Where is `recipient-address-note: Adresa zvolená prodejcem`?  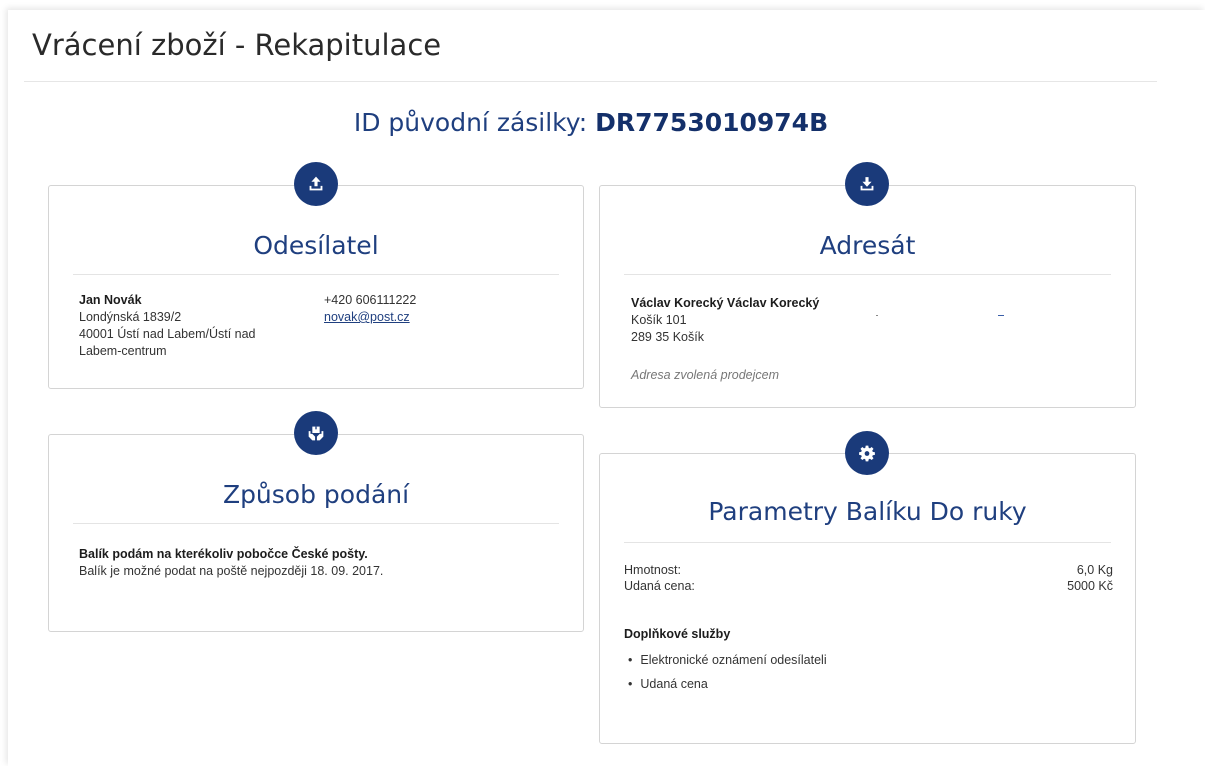 recipient-address-note: Adresa zvolená prodejcem is located at coordinates (705, 375).